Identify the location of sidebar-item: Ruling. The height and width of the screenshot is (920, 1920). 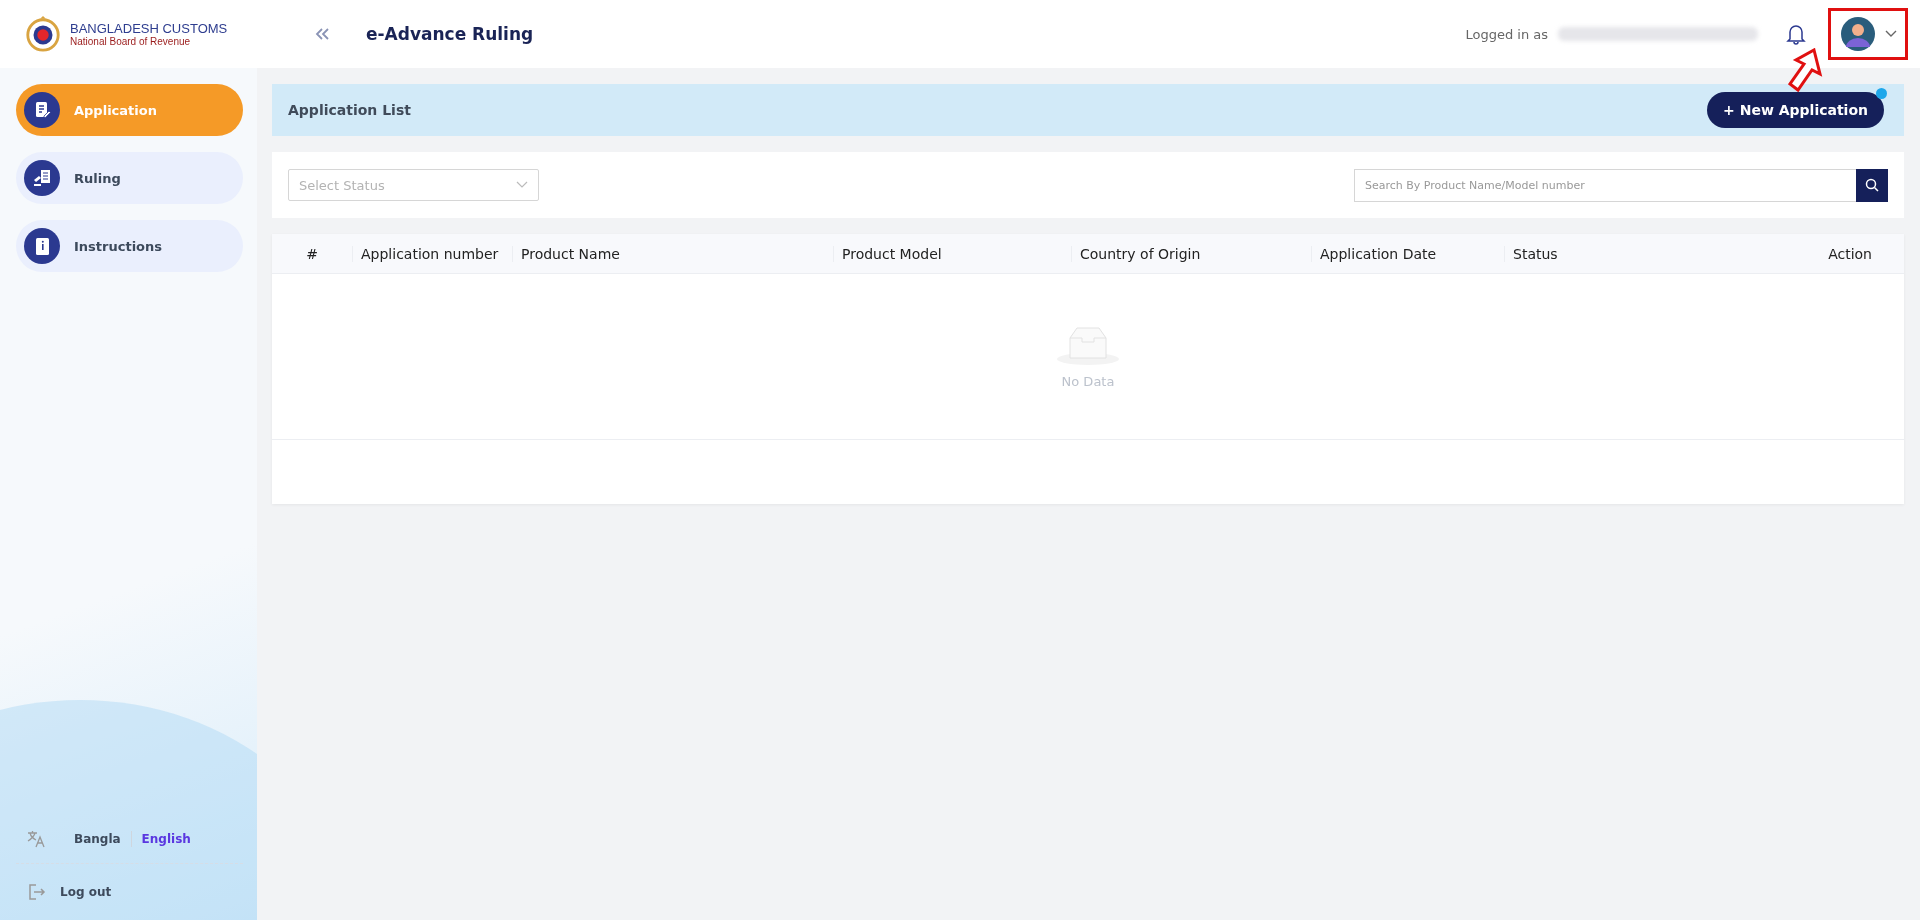
(129, 178).